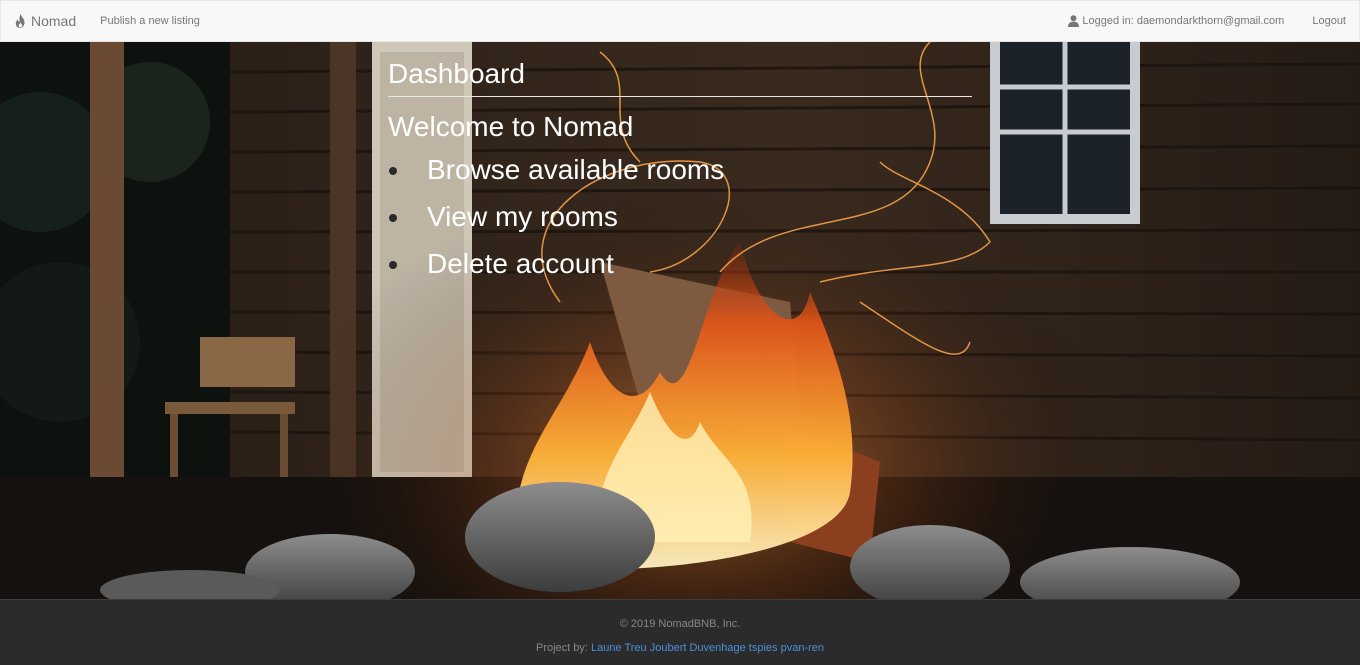 This screenshot has width=1360, height=665. Describe the element at coordinates (511, 127) in the screenshot. I see `welcome-heading: Welcome to Nomad` at that location.